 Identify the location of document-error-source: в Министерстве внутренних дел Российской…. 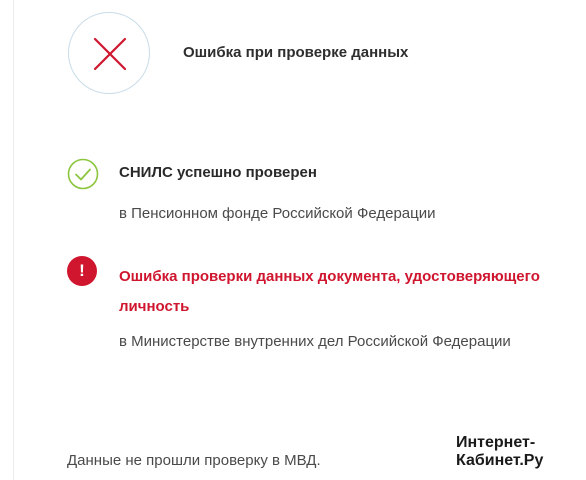
(315, 341).